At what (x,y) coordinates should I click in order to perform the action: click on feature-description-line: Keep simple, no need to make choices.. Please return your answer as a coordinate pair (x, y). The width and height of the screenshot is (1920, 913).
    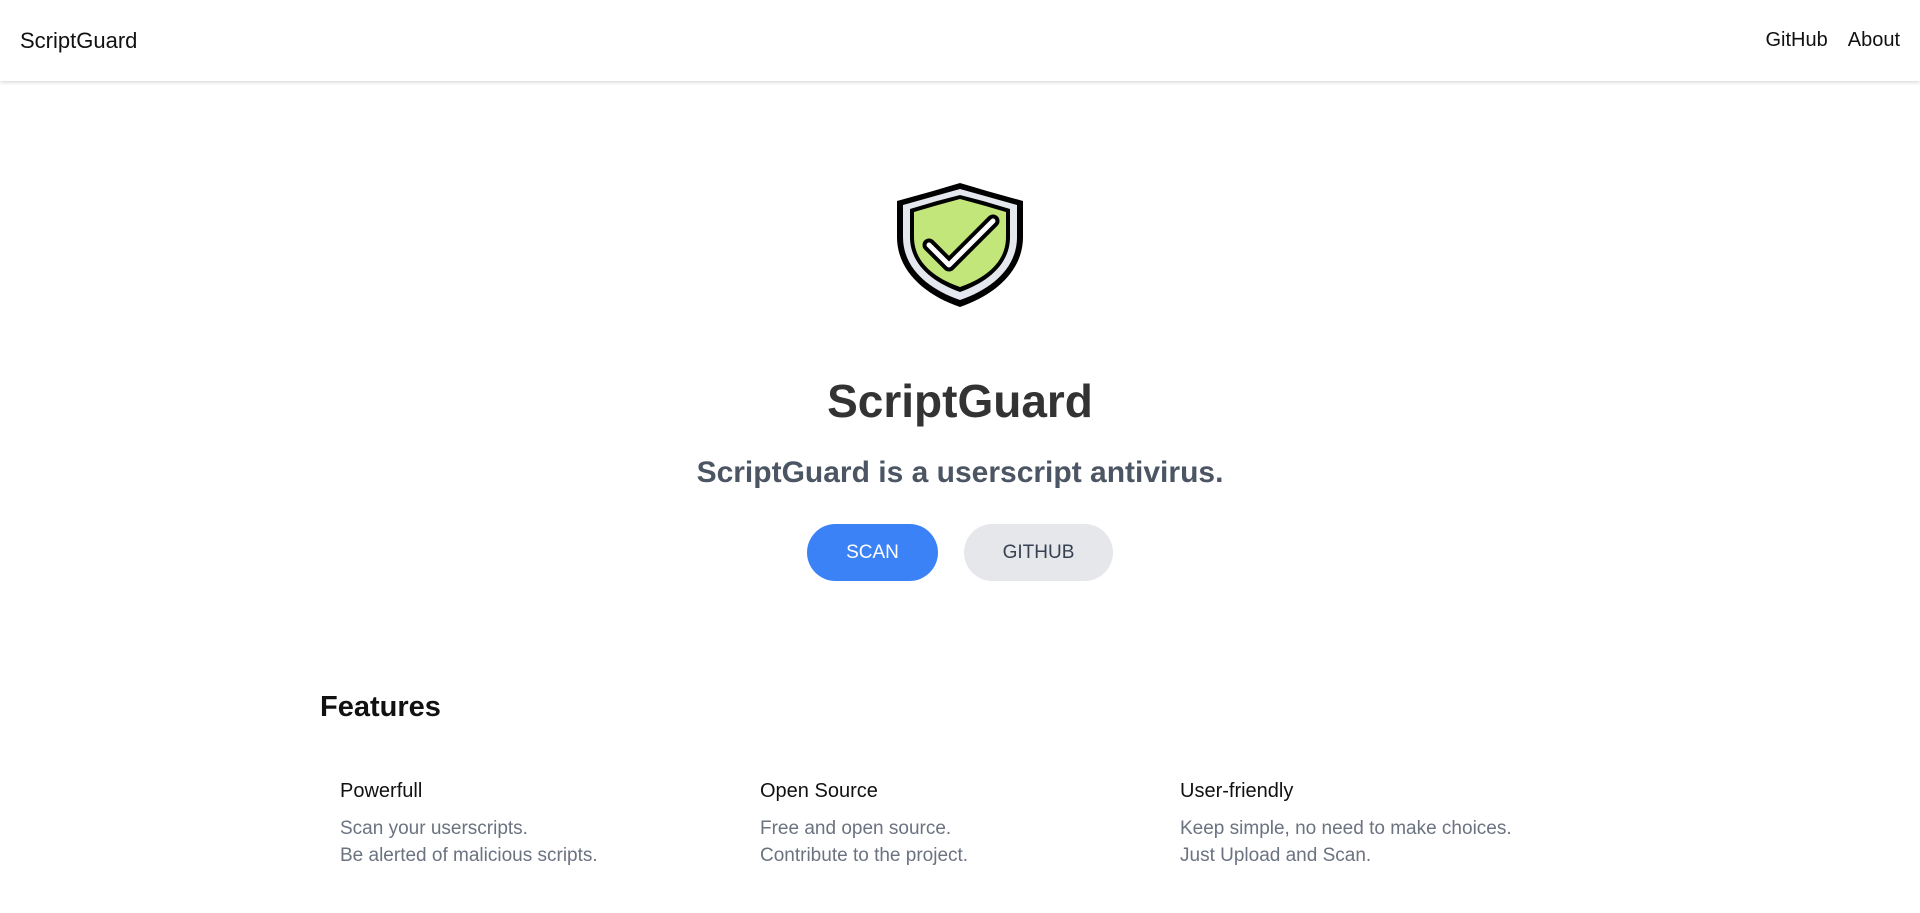
    Looking at the image, I should click on (1346, 828).